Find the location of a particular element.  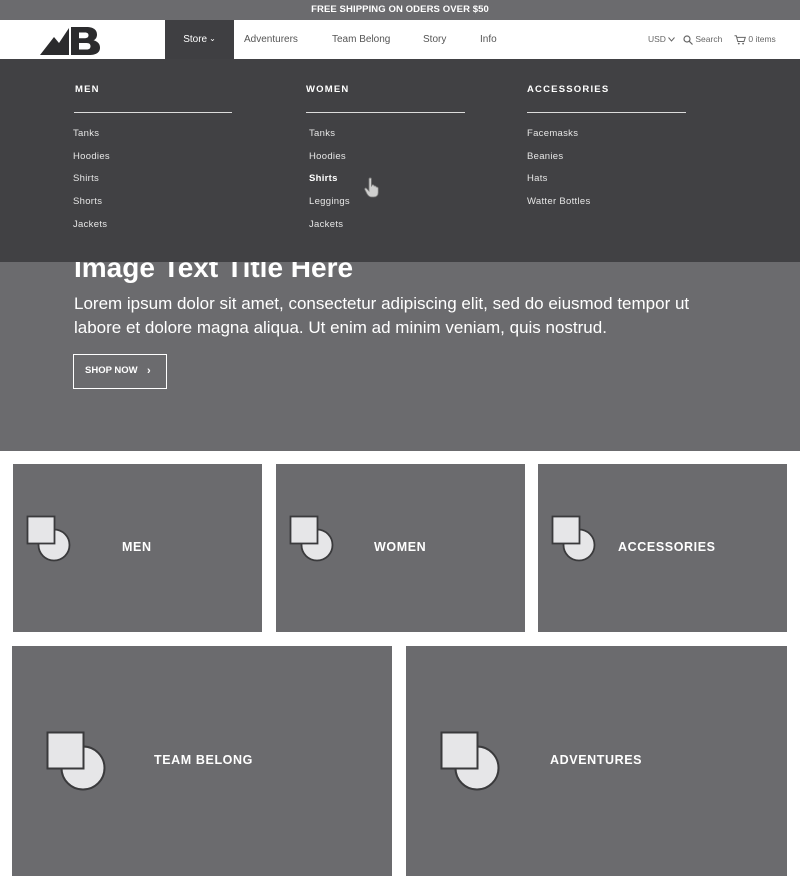

menu-link-hats: Hats is located at coordinates (537, 178).